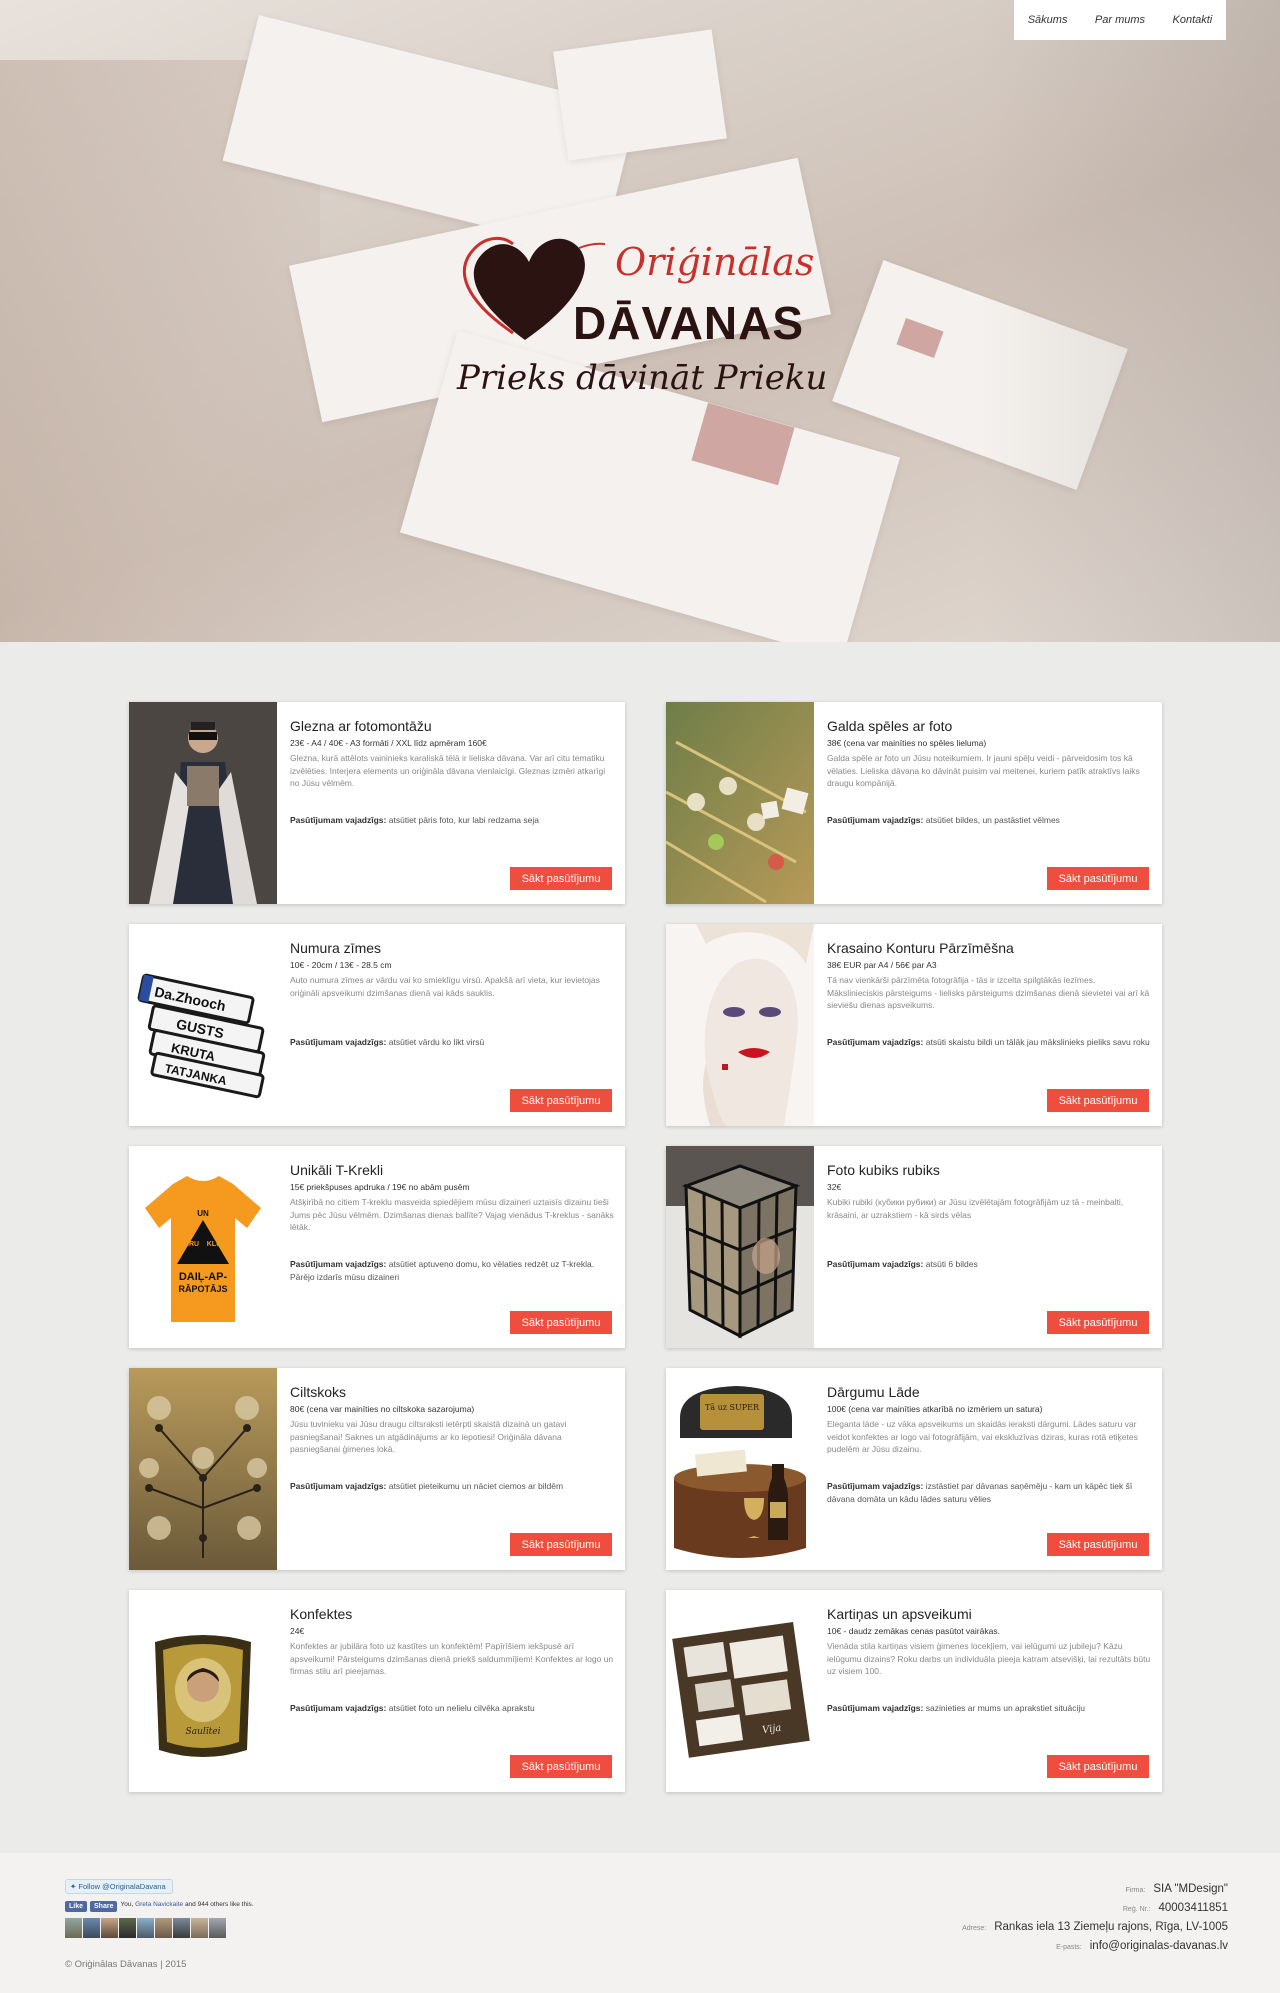 The height and width of the screenshot is (1993, 1280). I want to click on product-title: Ciltskoks, so click(318, 1392).